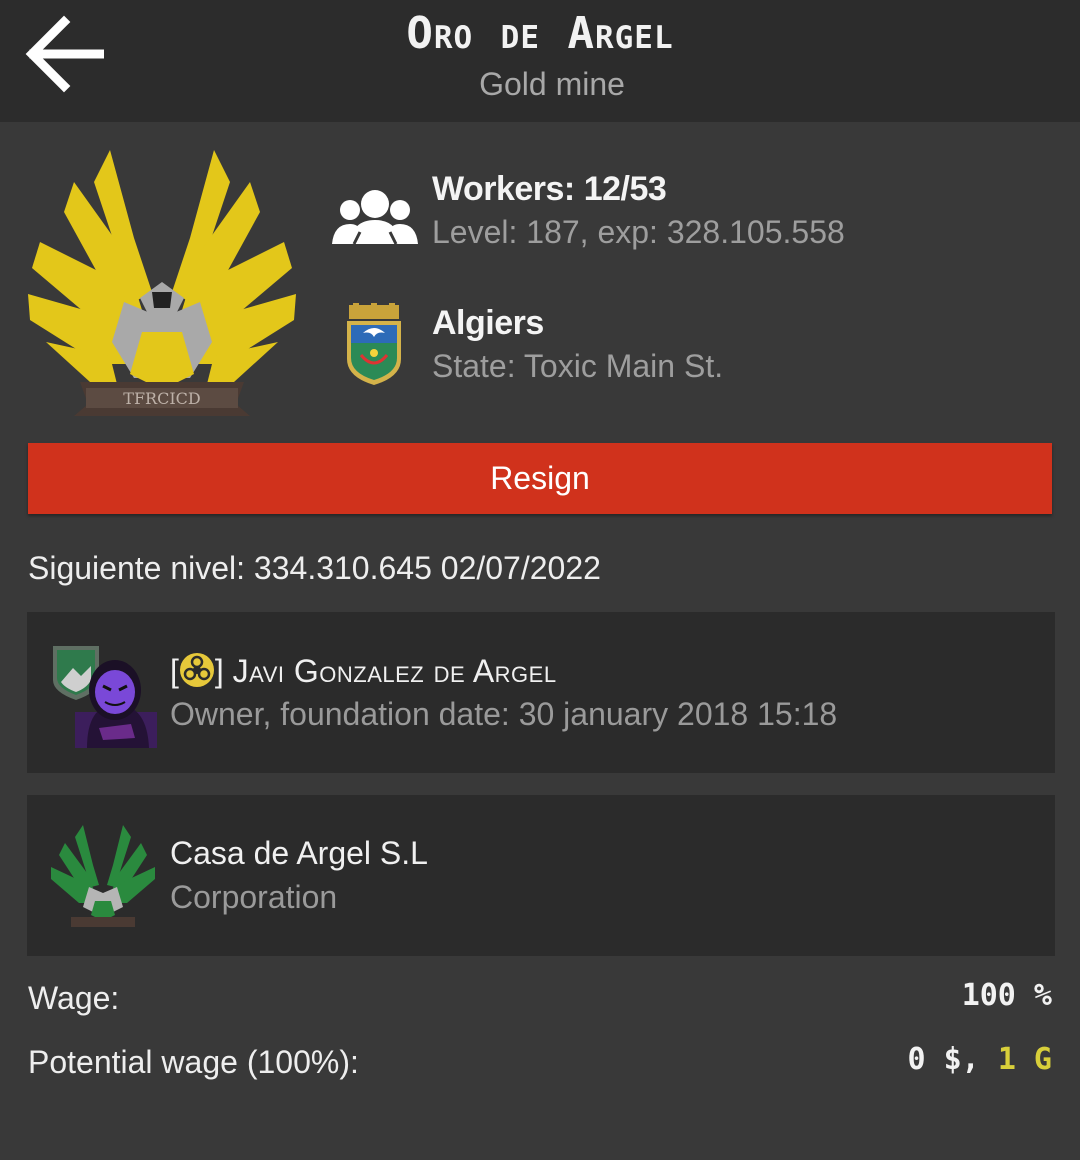  What do you see at coordinates (1024, 1059) in the screenshot?
I see `potential-wage-gold: 1 G` at bounding box center [1024, 1059].